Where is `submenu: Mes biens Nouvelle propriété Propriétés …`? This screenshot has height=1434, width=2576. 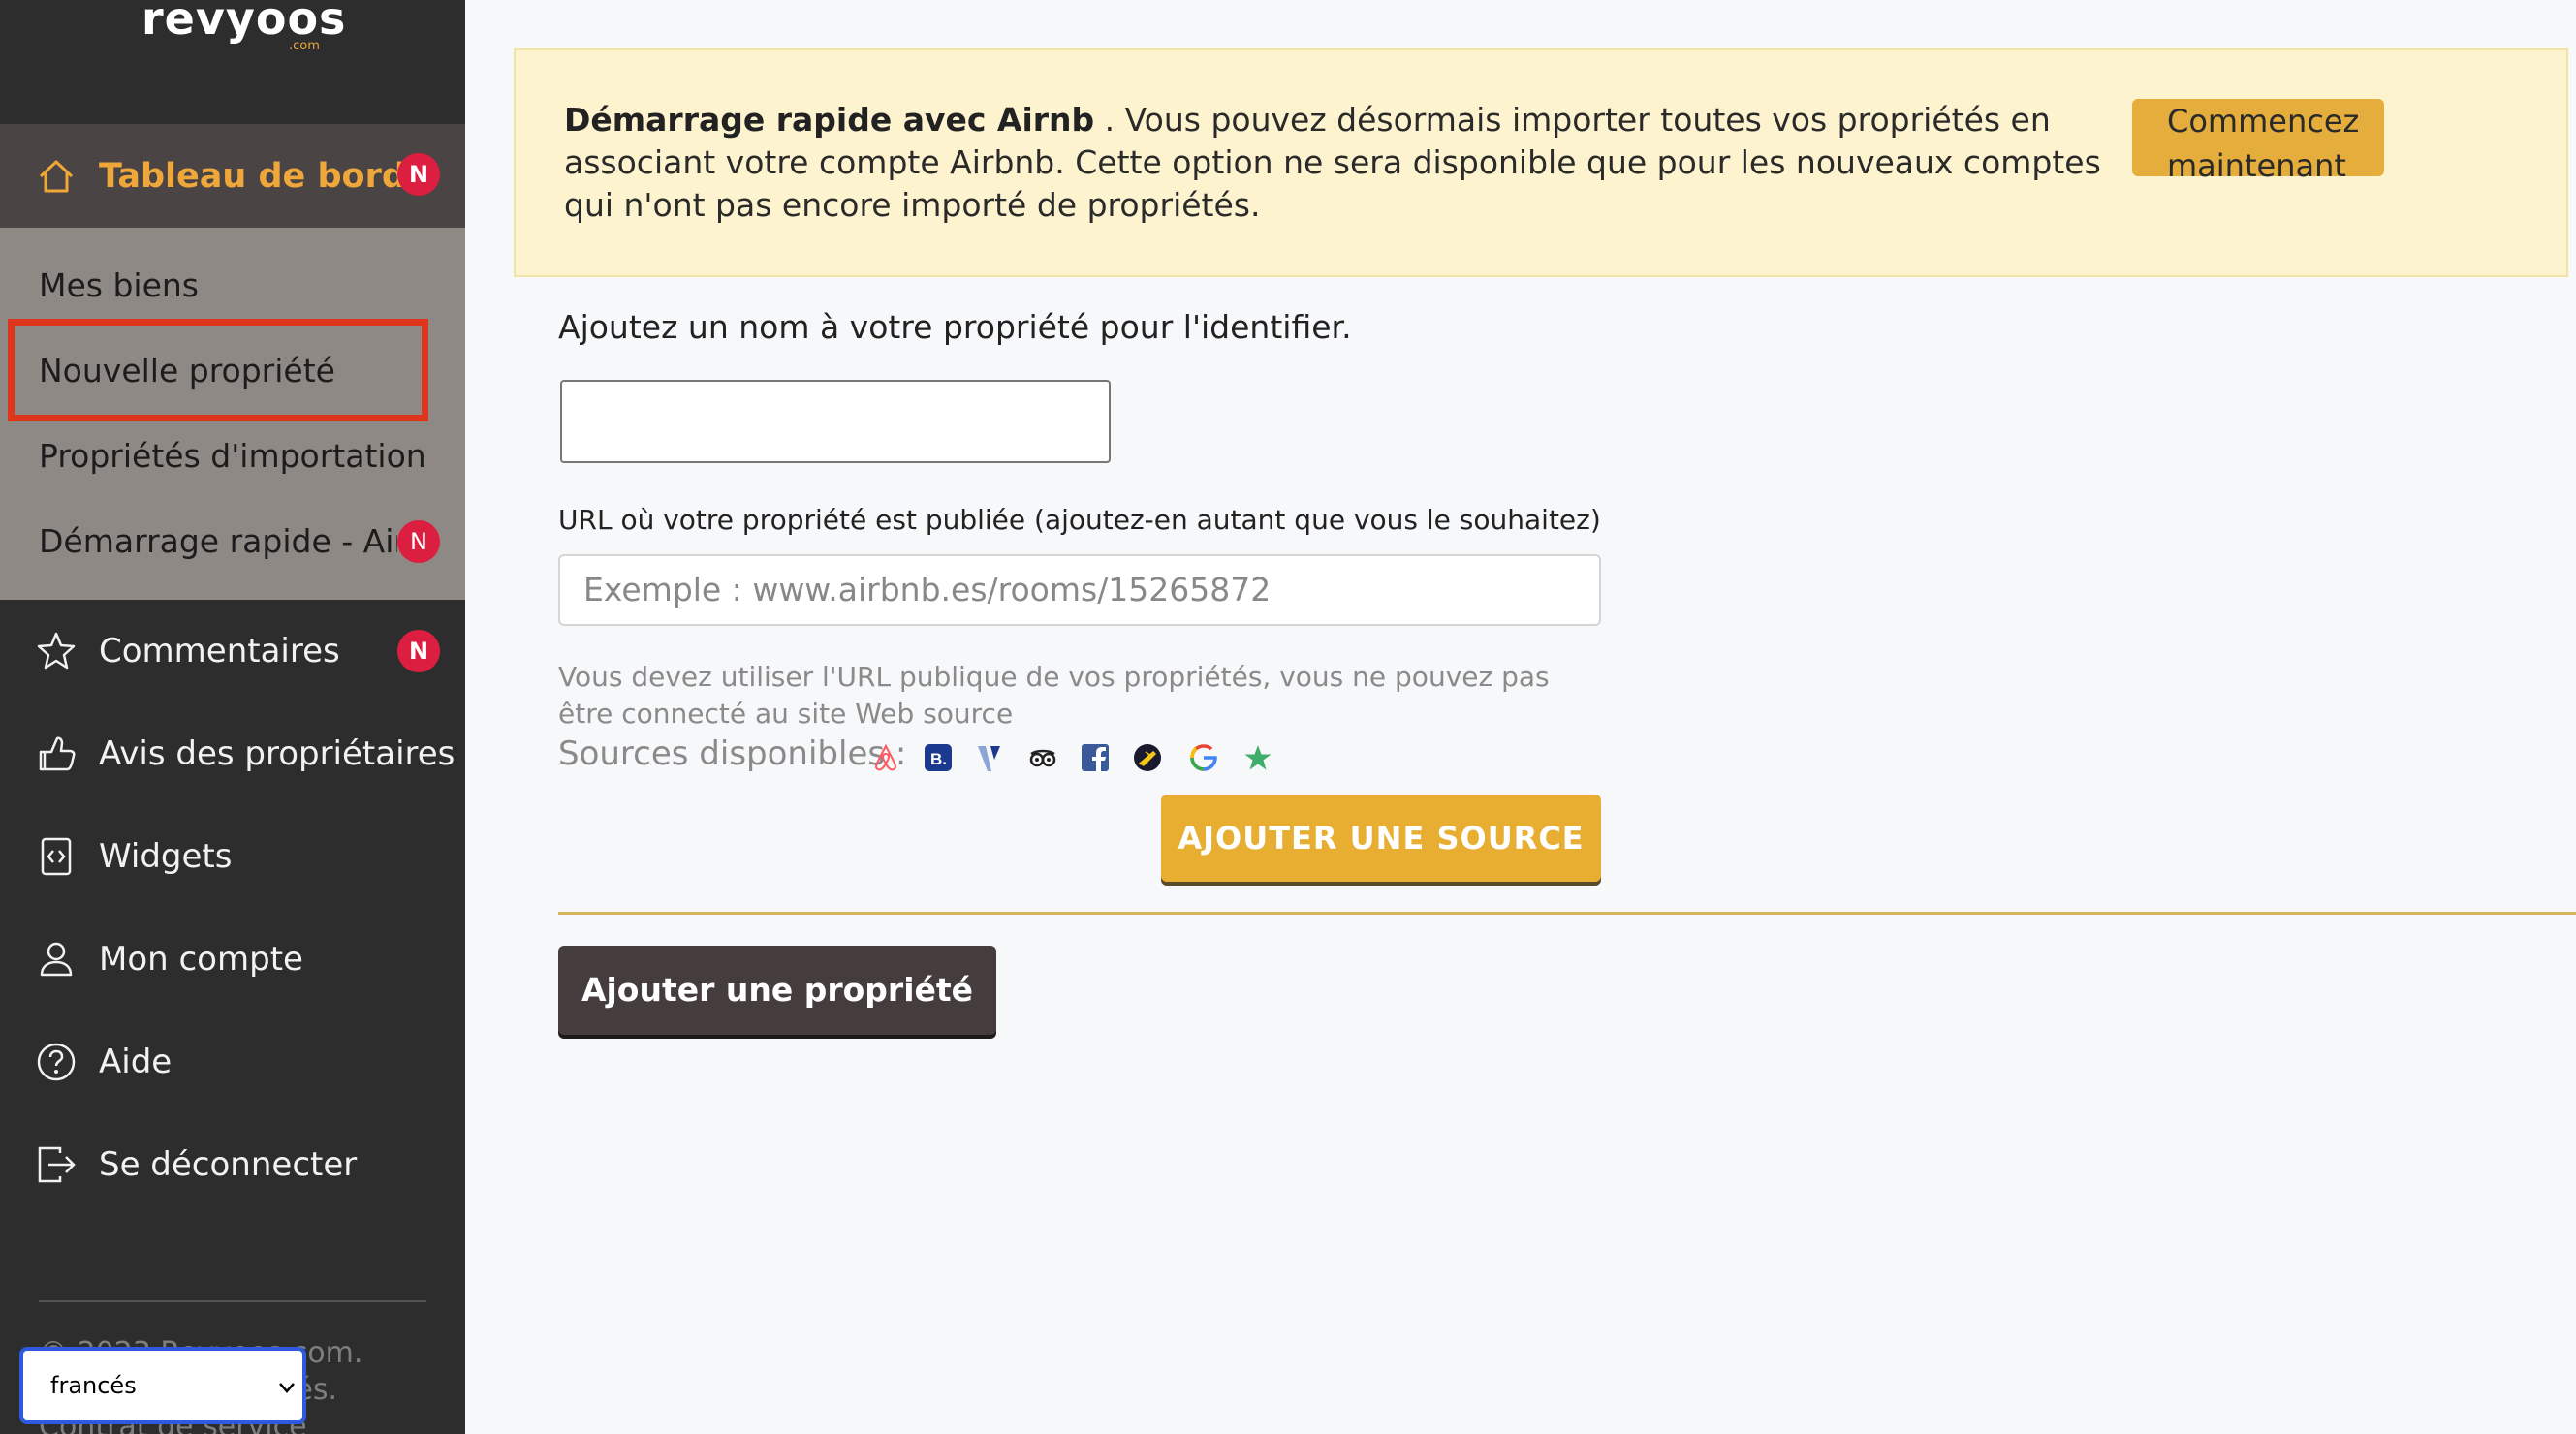 submenu: Mes biens Nouvelle propriété Propriétés … is located at coordinates (232, 414).